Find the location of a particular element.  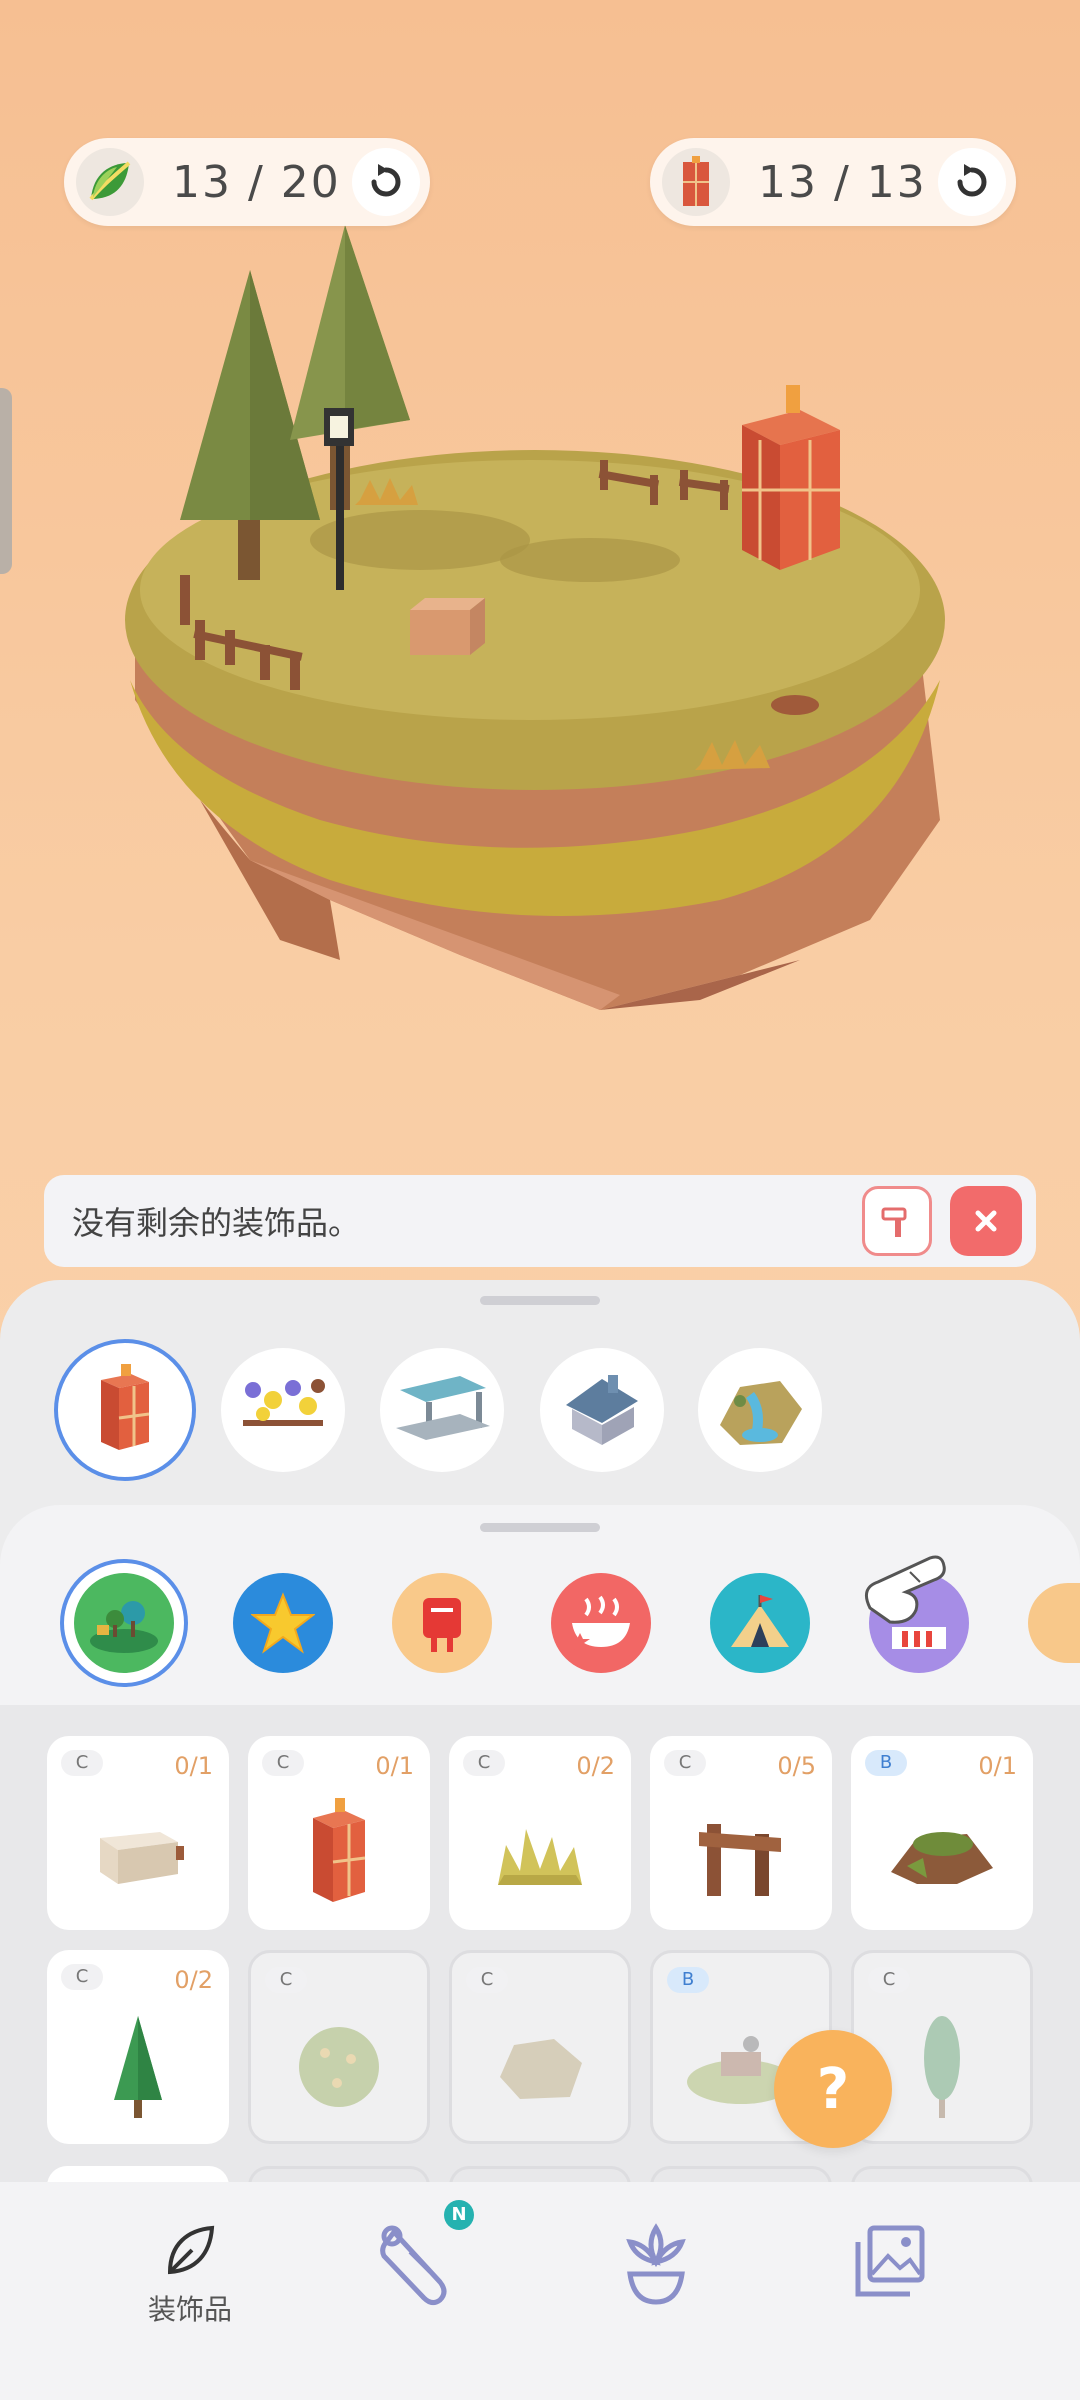

category-flower-garden is located at coordinates (283, 1410).